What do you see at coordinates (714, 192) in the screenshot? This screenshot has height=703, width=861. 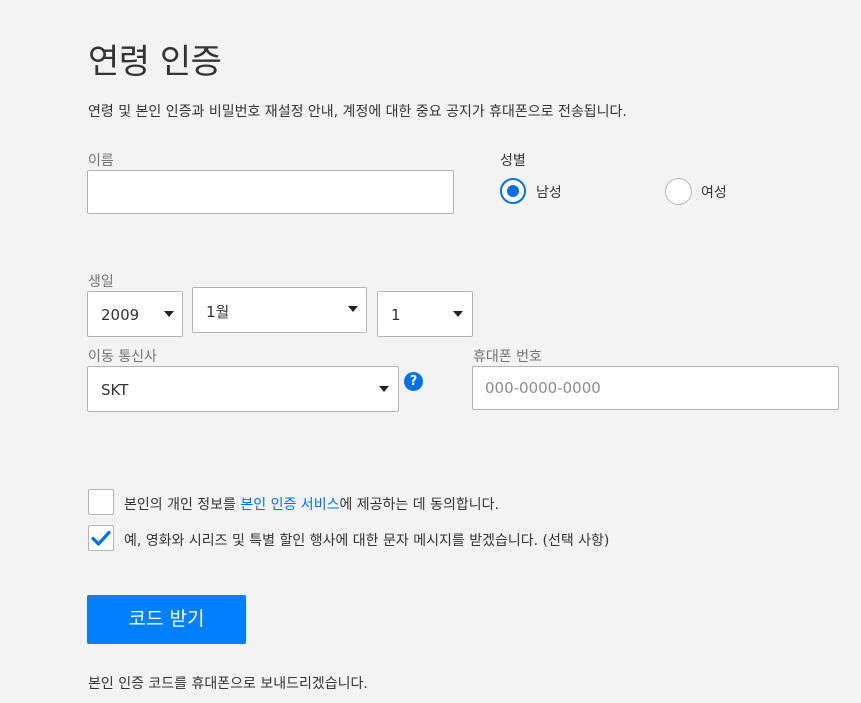 I see `gender-female-label: 여성` at bounding box center [714, 192].